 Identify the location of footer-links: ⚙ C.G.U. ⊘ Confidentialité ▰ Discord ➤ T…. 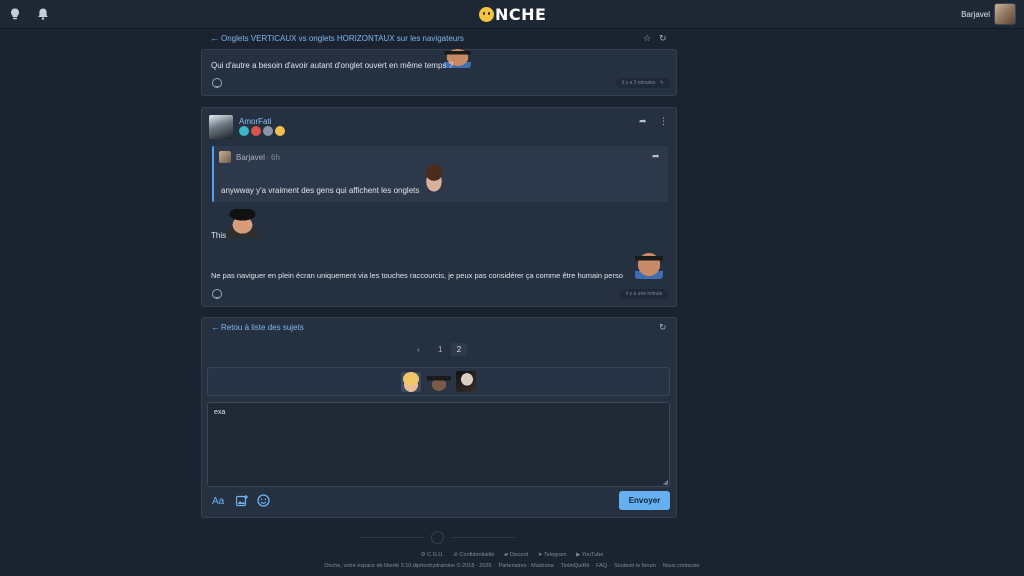
(512, 555).